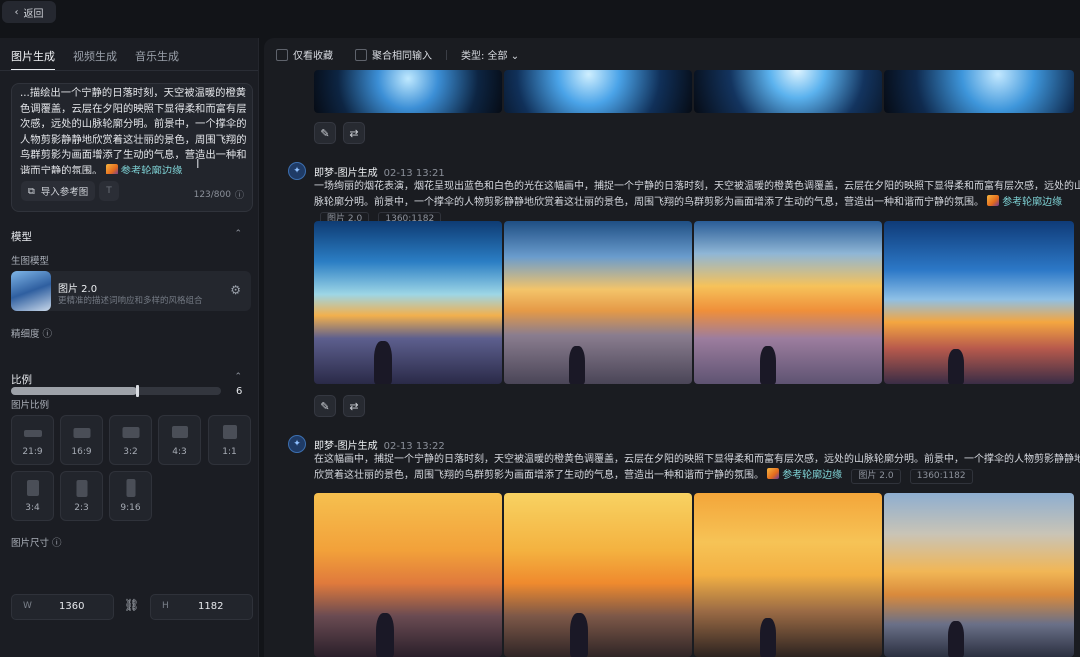 The height and width of the screenshot is (657, 1080). Describe the element at coordinates (16, 12) in the screenshot. I see `chevron-left-icon: ‹` at that location.